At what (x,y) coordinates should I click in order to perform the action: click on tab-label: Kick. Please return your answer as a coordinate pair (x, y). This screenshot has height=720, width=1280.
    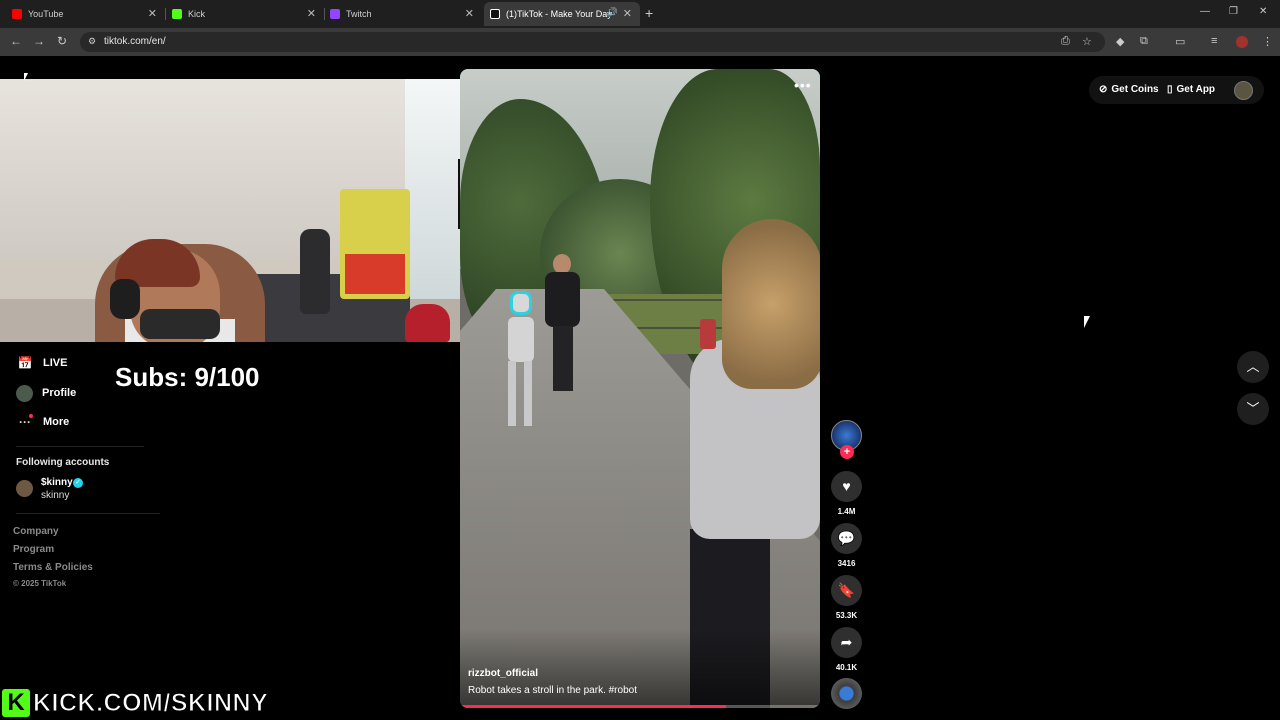
    Looking at the image, I should click on (197, 14).